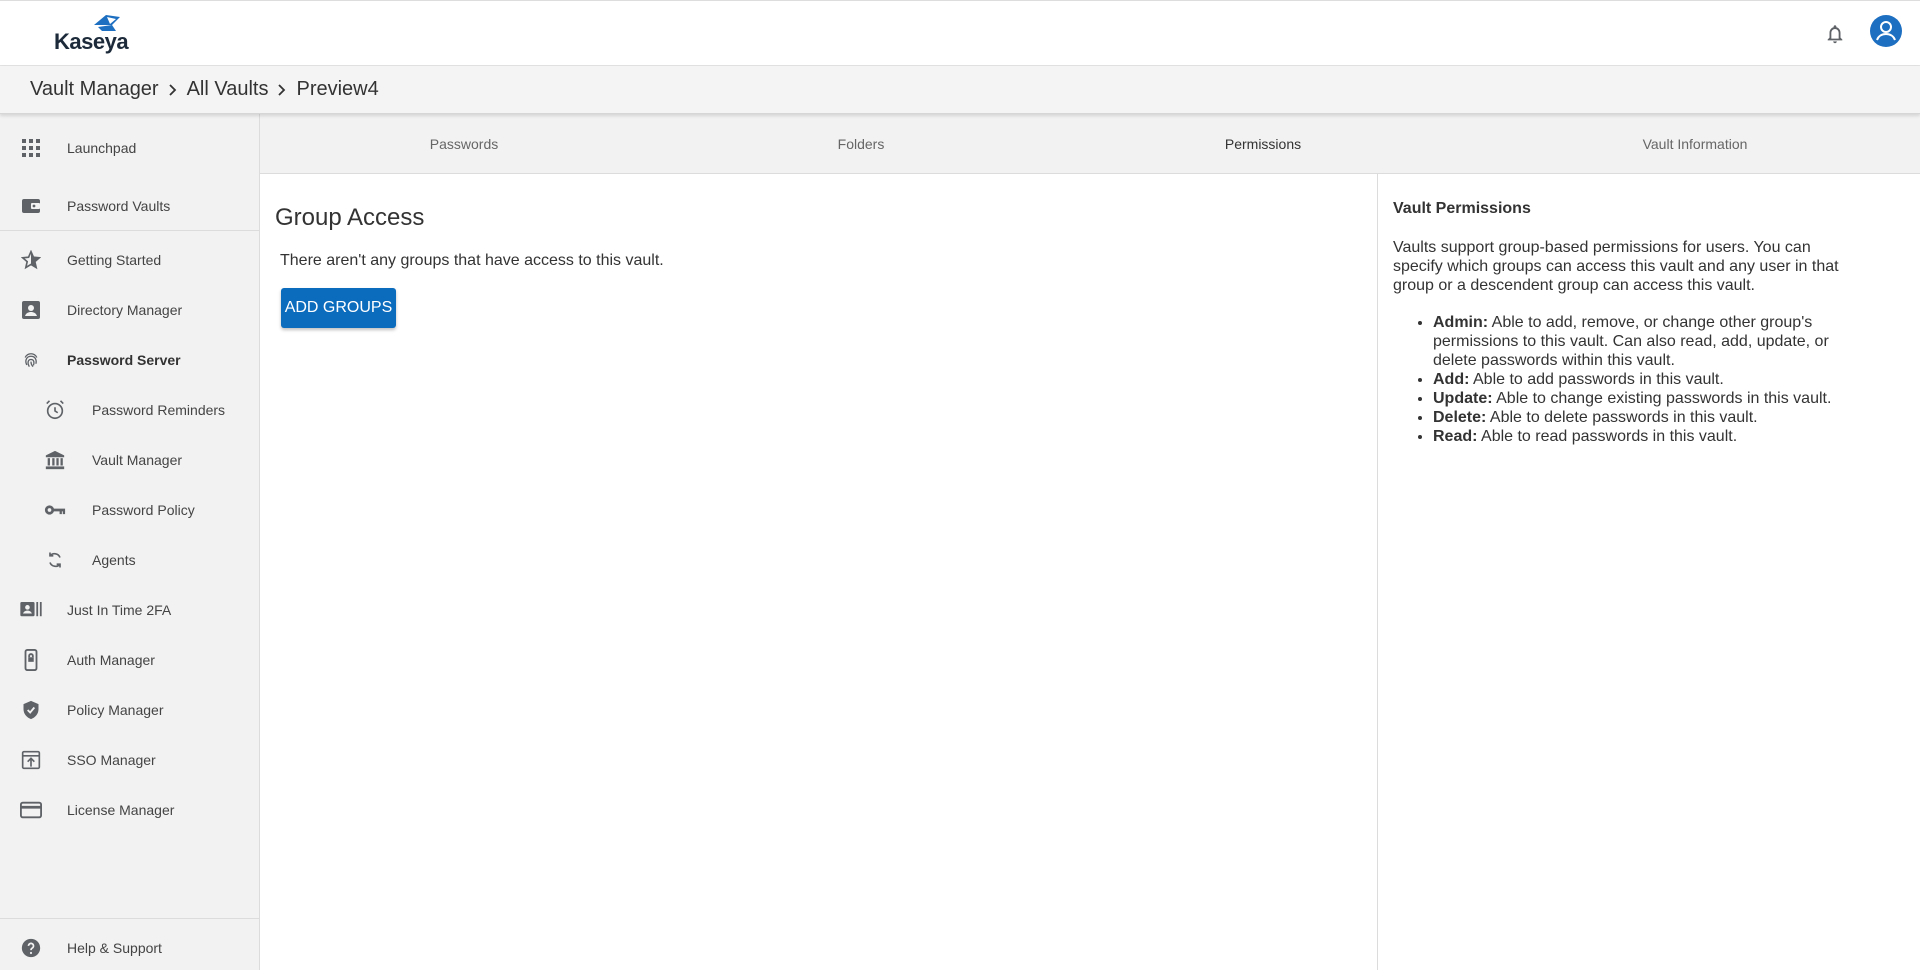  Describe the element at coordinates (31, 610) in the screenshot. I see `badge-icon` at that location.